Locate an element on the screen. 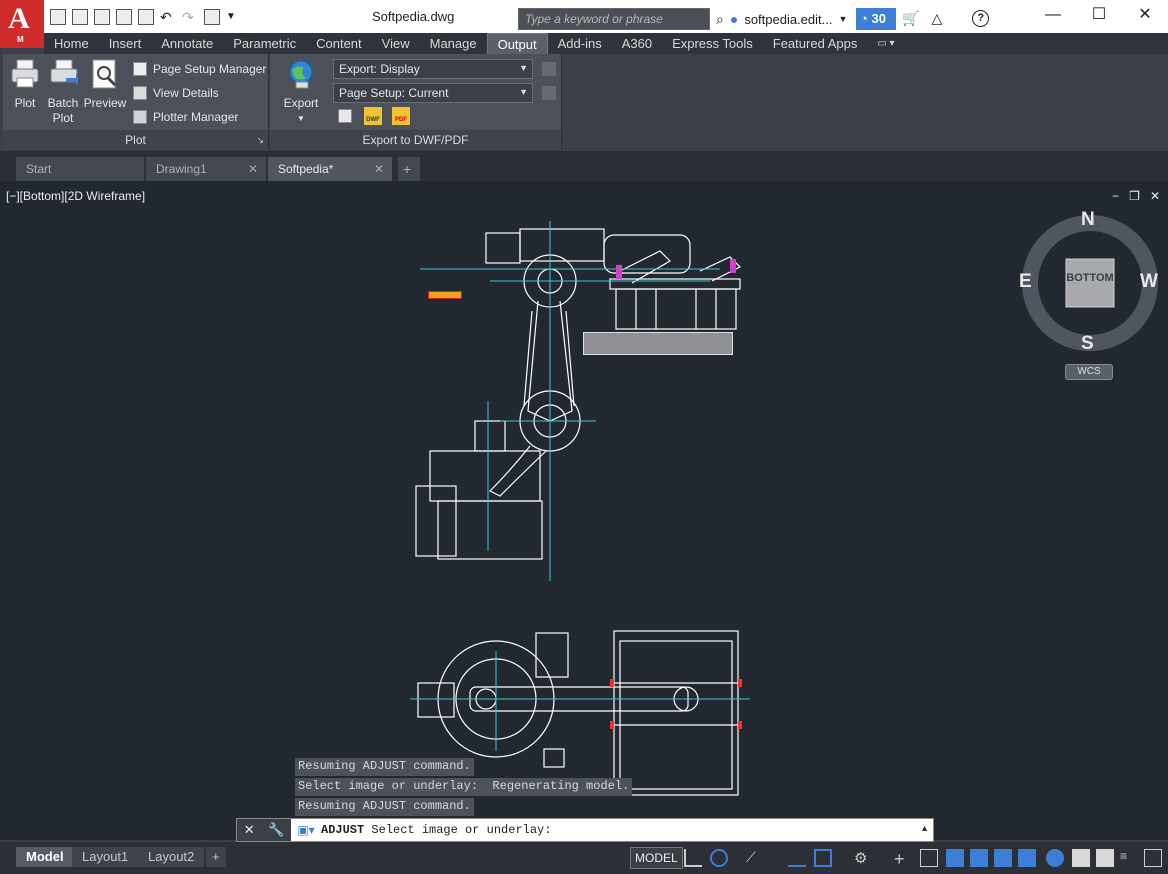 This screenshot has width=1168, height=874. share-icon is located at coordinates (212, 17).